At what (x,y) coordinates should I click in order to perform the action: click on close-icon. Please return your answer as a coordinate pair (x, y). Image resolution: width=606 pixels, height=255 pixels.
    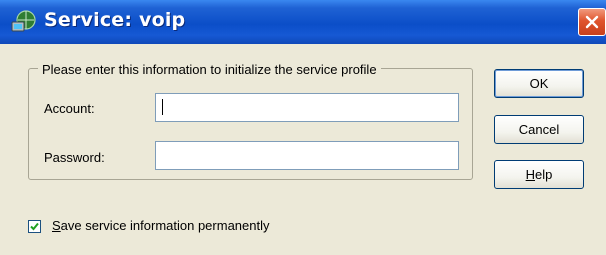
    Looking at the image, I should click on (592, 22).